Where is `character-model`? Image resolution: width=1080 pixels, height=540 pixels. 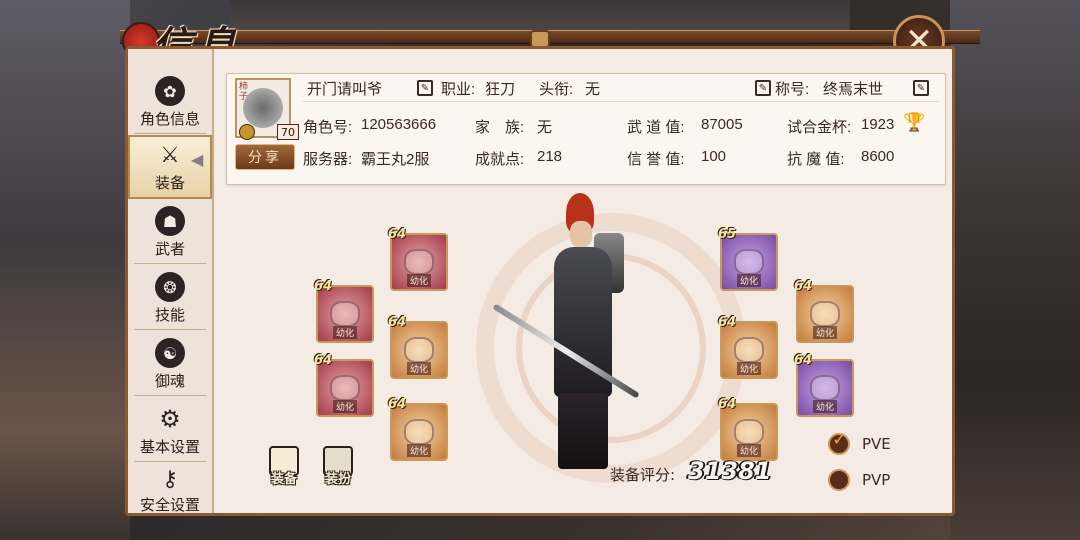
character-model is located at coordinates (568, 333).